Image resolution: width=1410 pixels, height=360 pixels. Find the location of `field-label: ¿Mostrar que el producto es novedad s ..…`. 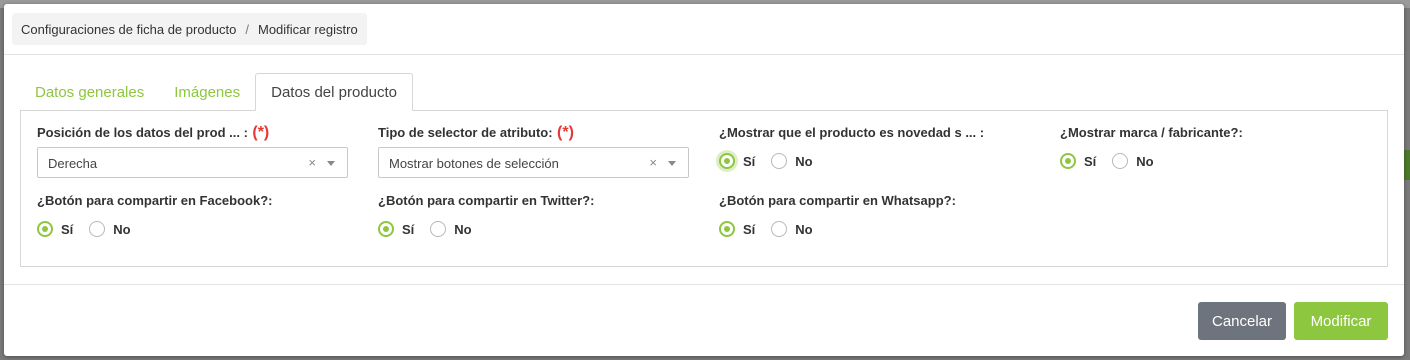

field-label: ¿Mostrar que el producto es novedad s ..… is located at coordinates (852, 132).